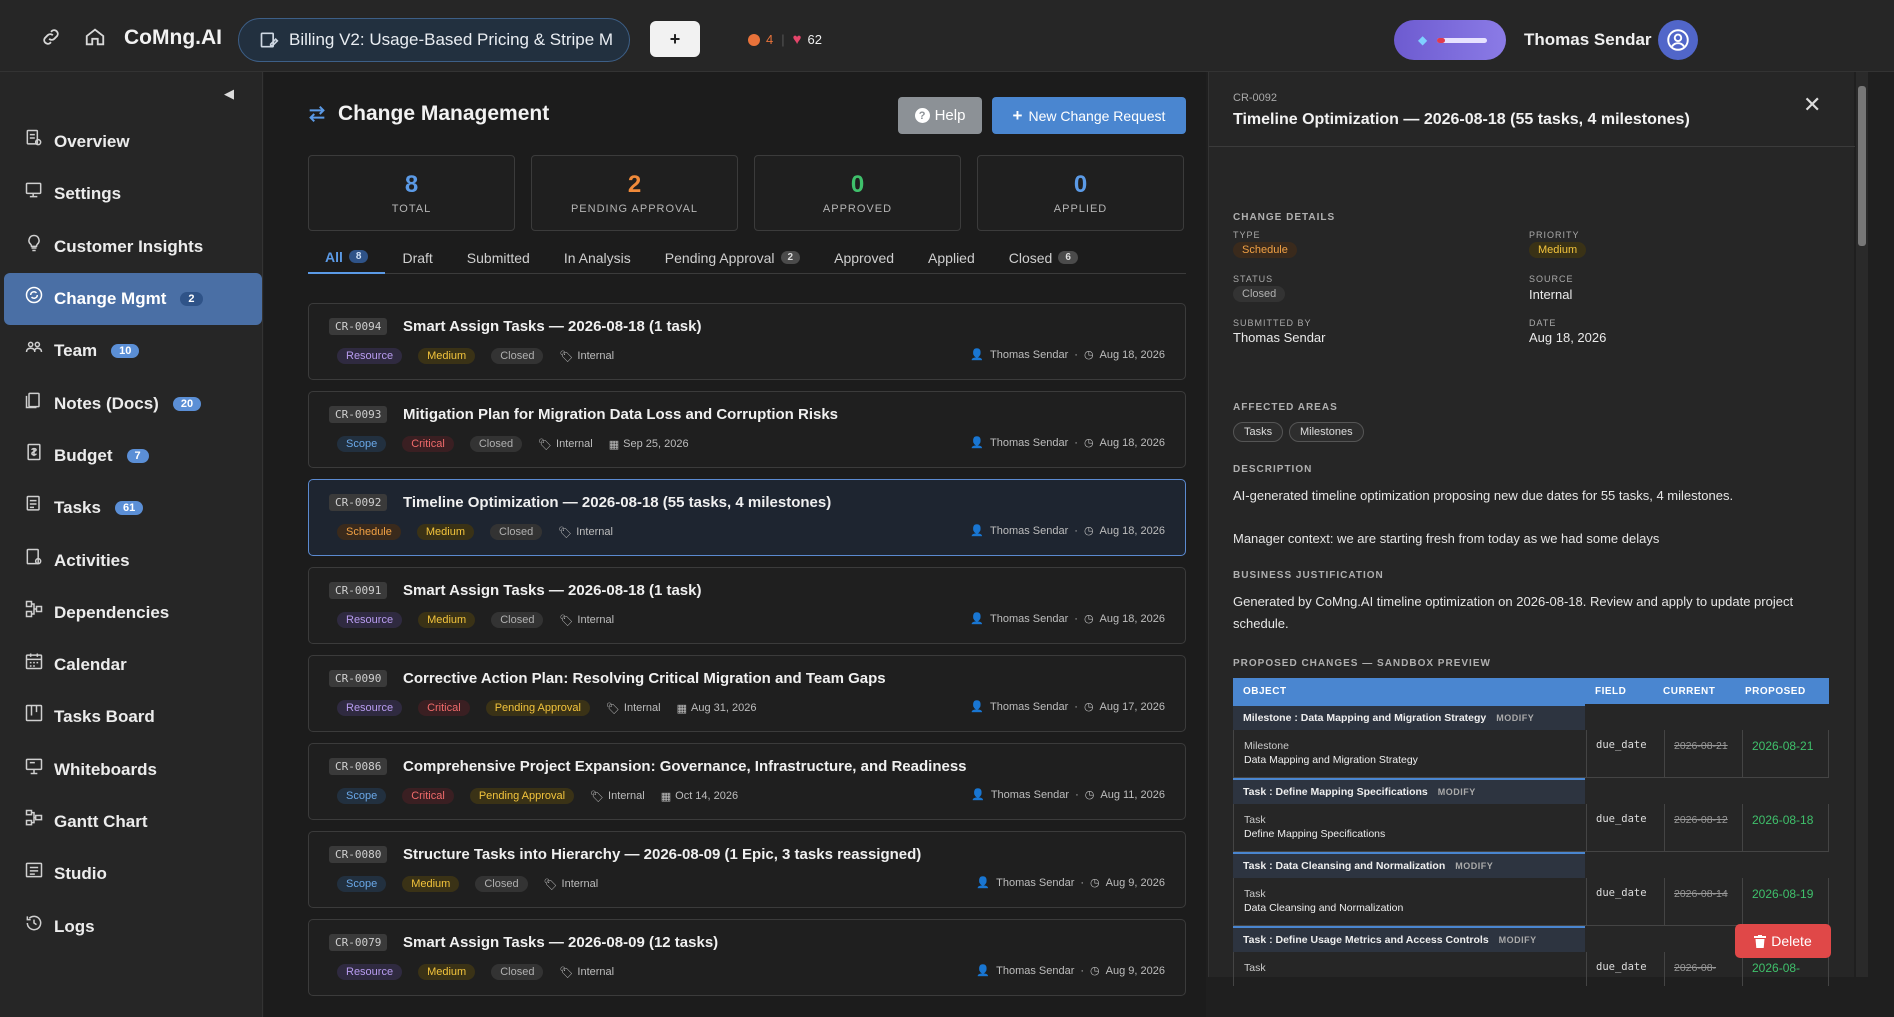 This screenshot has height=1017, width=1894. Describe the element at coordinates (133, 194) in the screenshot. I see `sidebar-item-settings: Settings` at that location.